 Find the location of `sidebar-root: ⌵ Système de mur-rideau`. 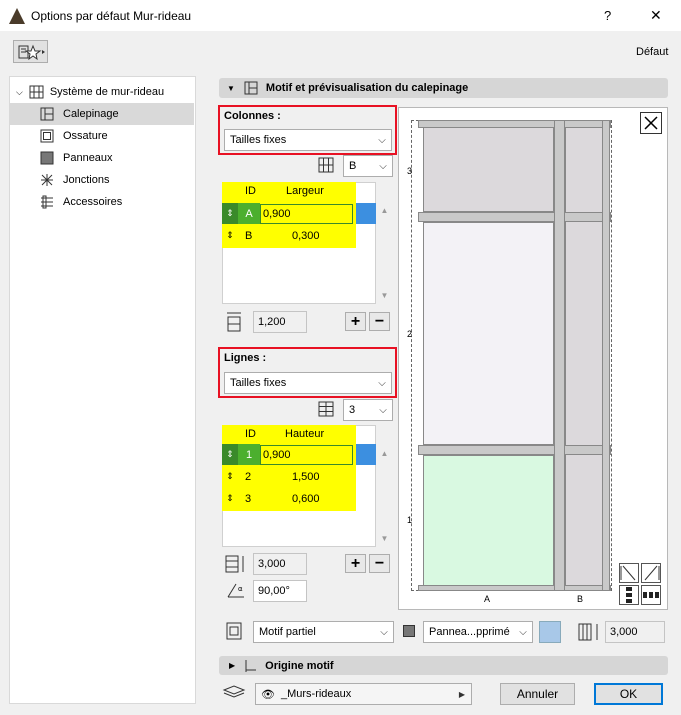

sidebar-root: ⌵ Système de mur-rideau is located at coordinates (90, 92).